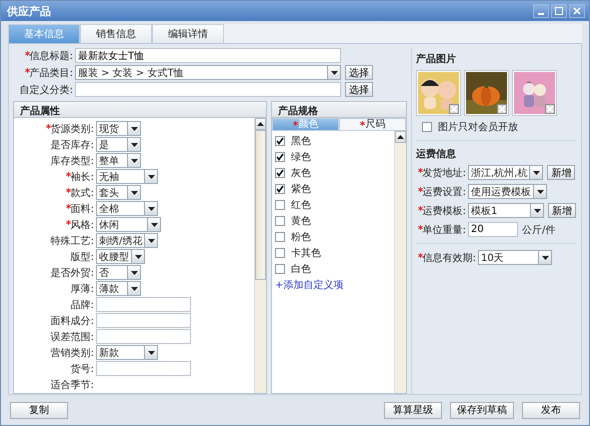 The image size is (590, 426). What do you see at coordinates (120, 256) in the screenshot?
I see `dropdown: 收腰型` at bounding box center [120, 256].